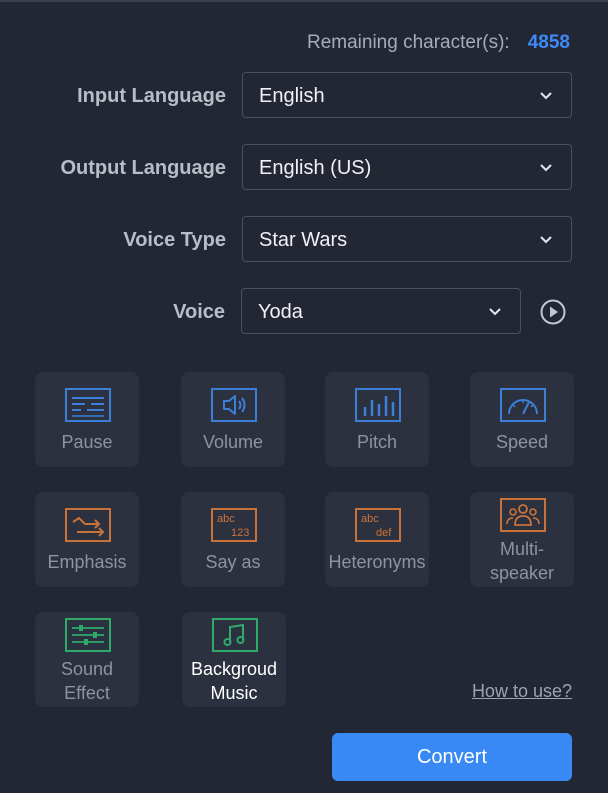 The width and height of the screenshot is (608, 793). I want to click on tool-label: Multi- speaker, so click(522, 561).